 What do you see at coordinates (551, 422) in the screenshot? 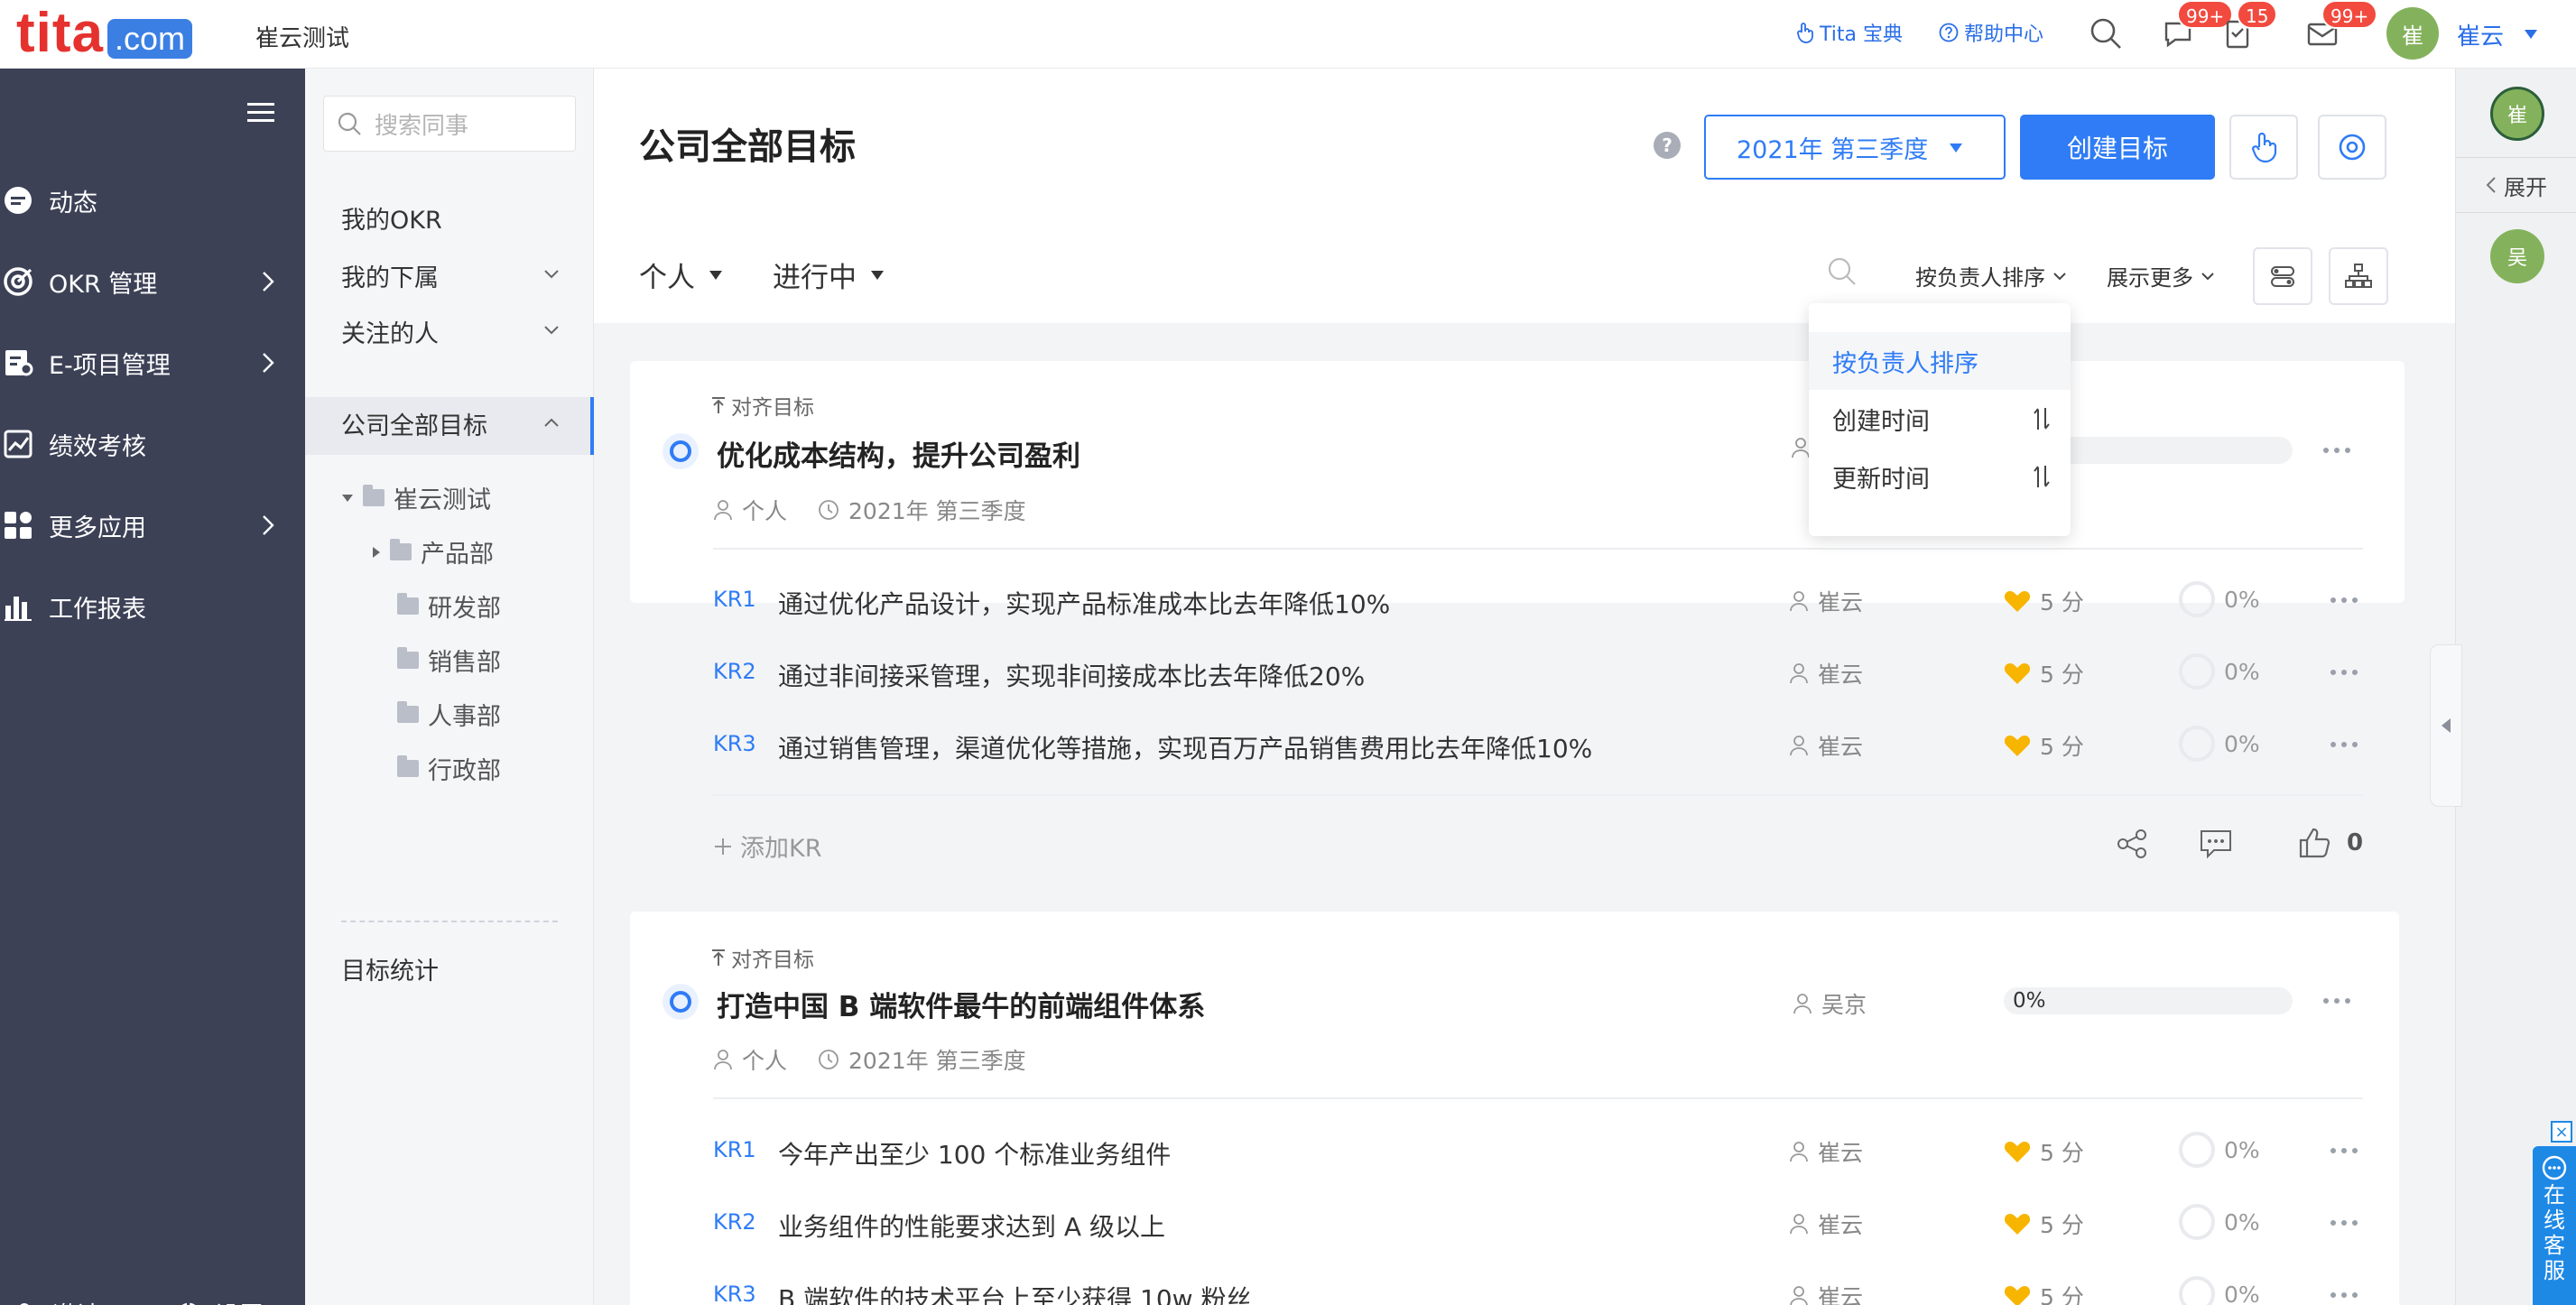
I see `chevron-up-icon` at bounding box center [551, 422].